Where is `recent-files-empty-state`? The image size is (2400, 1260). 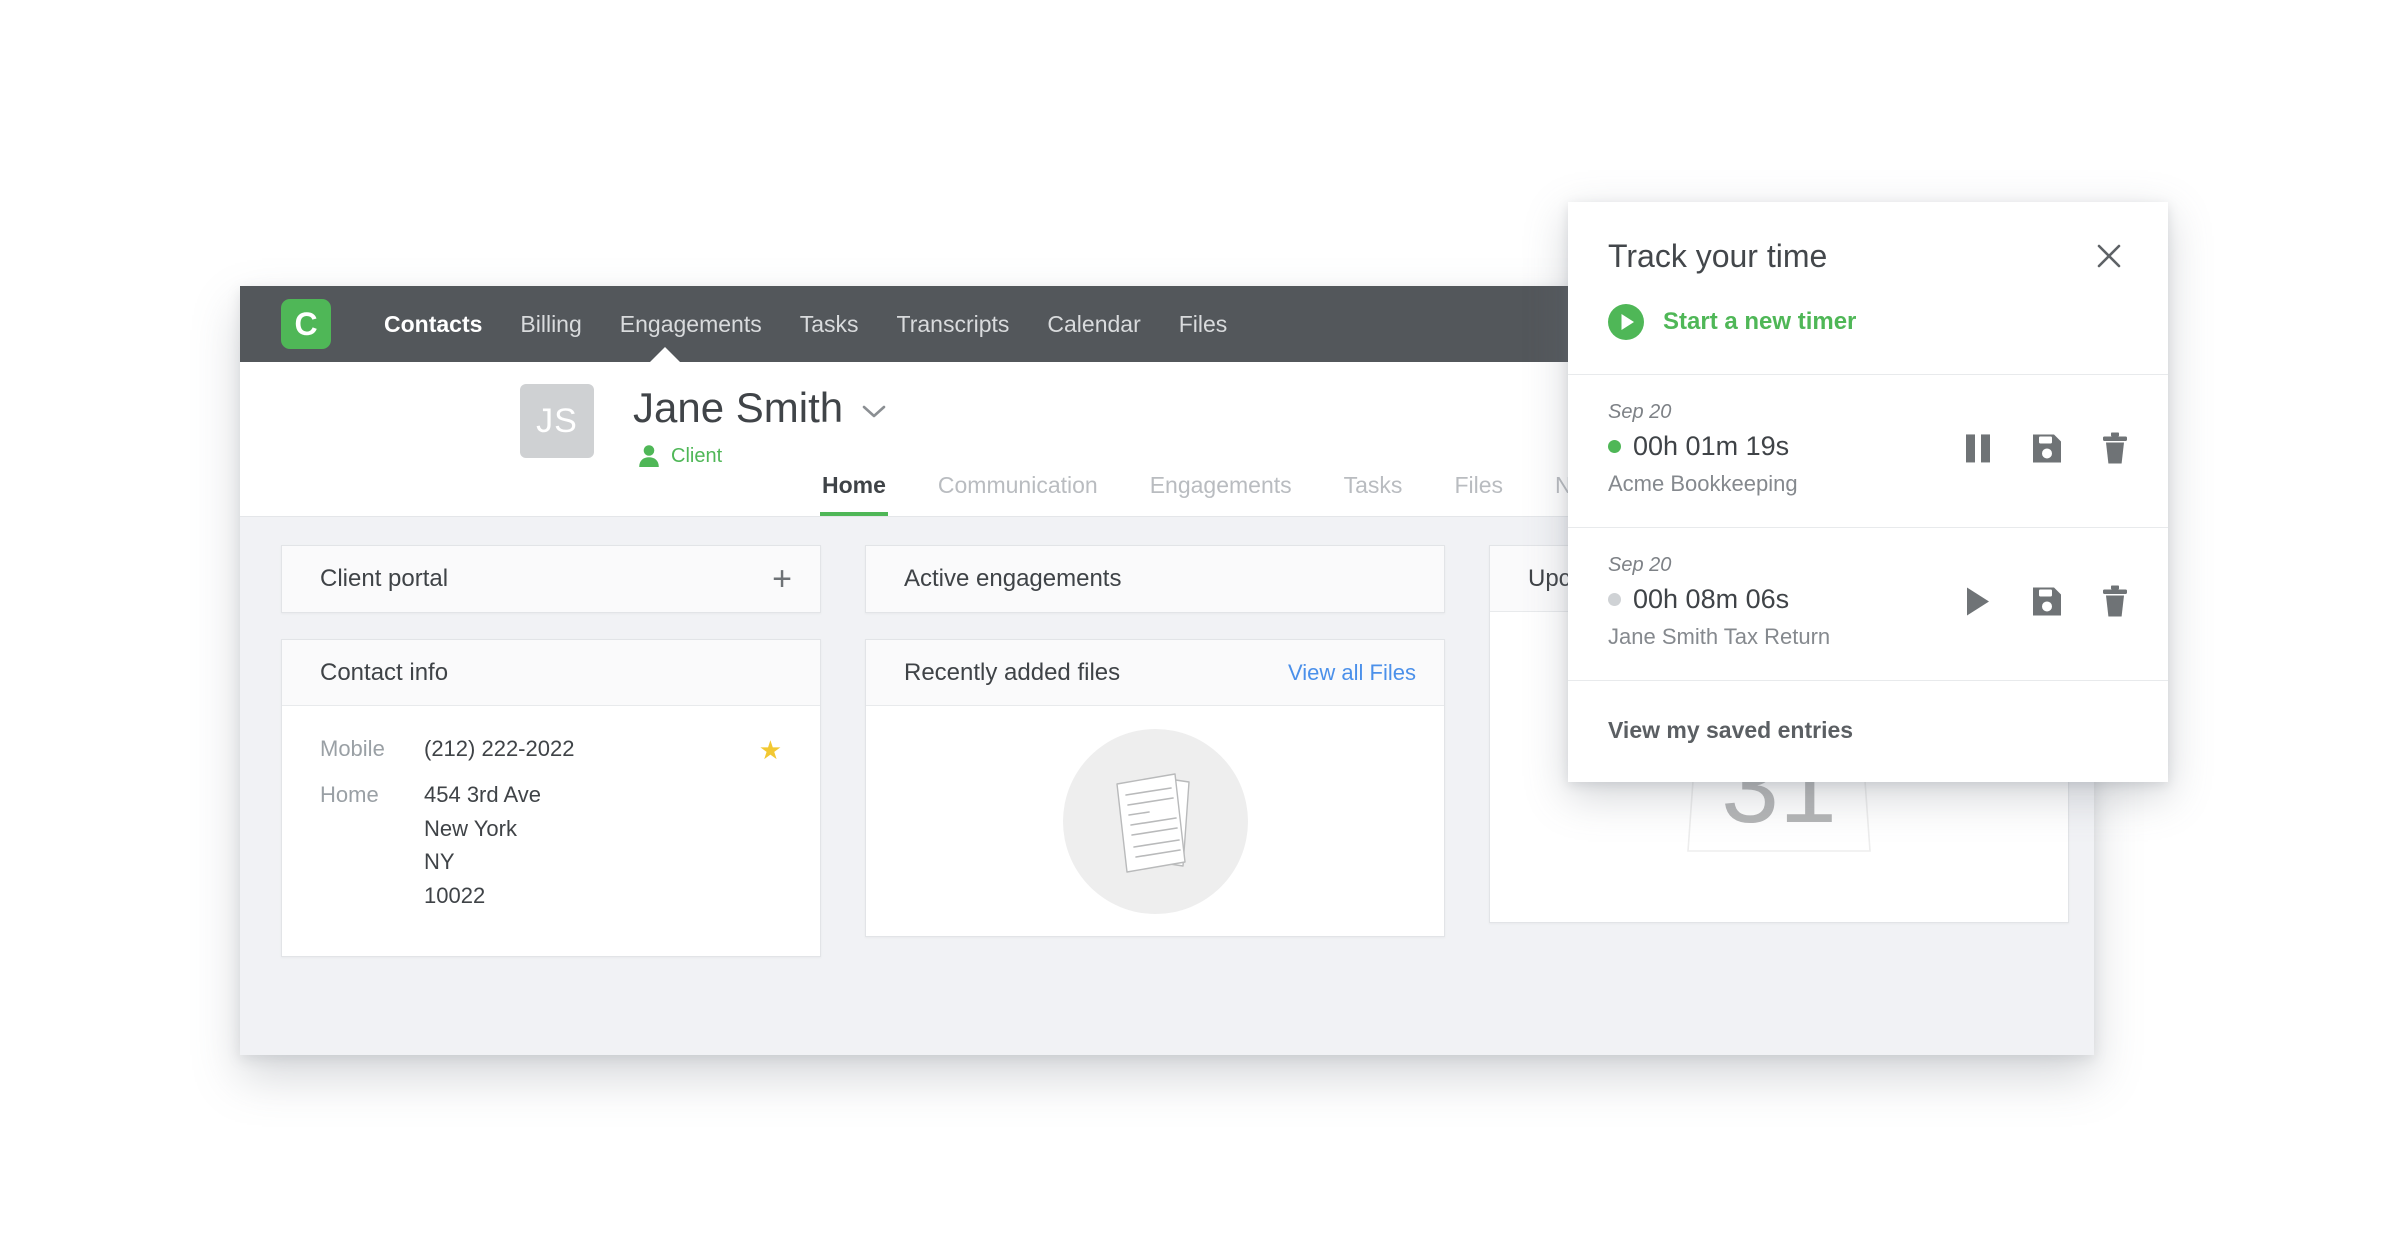
recent-files-empty-state is located at coordinates (1155, 821).